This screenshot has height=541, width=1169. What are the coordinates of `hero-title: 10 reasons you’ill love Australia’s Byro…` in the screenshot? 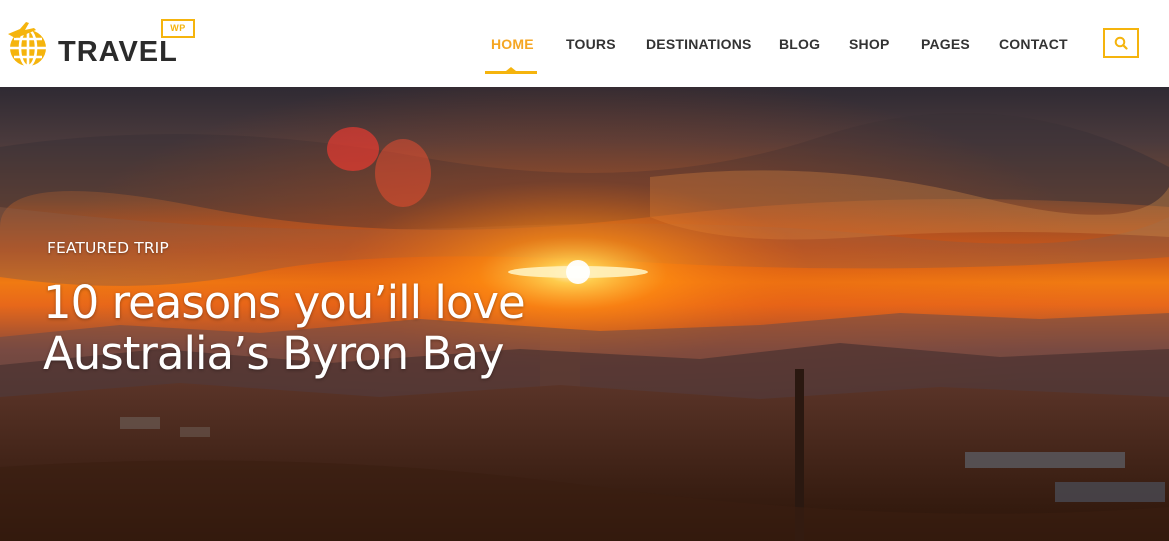 It's located at (323, 328).